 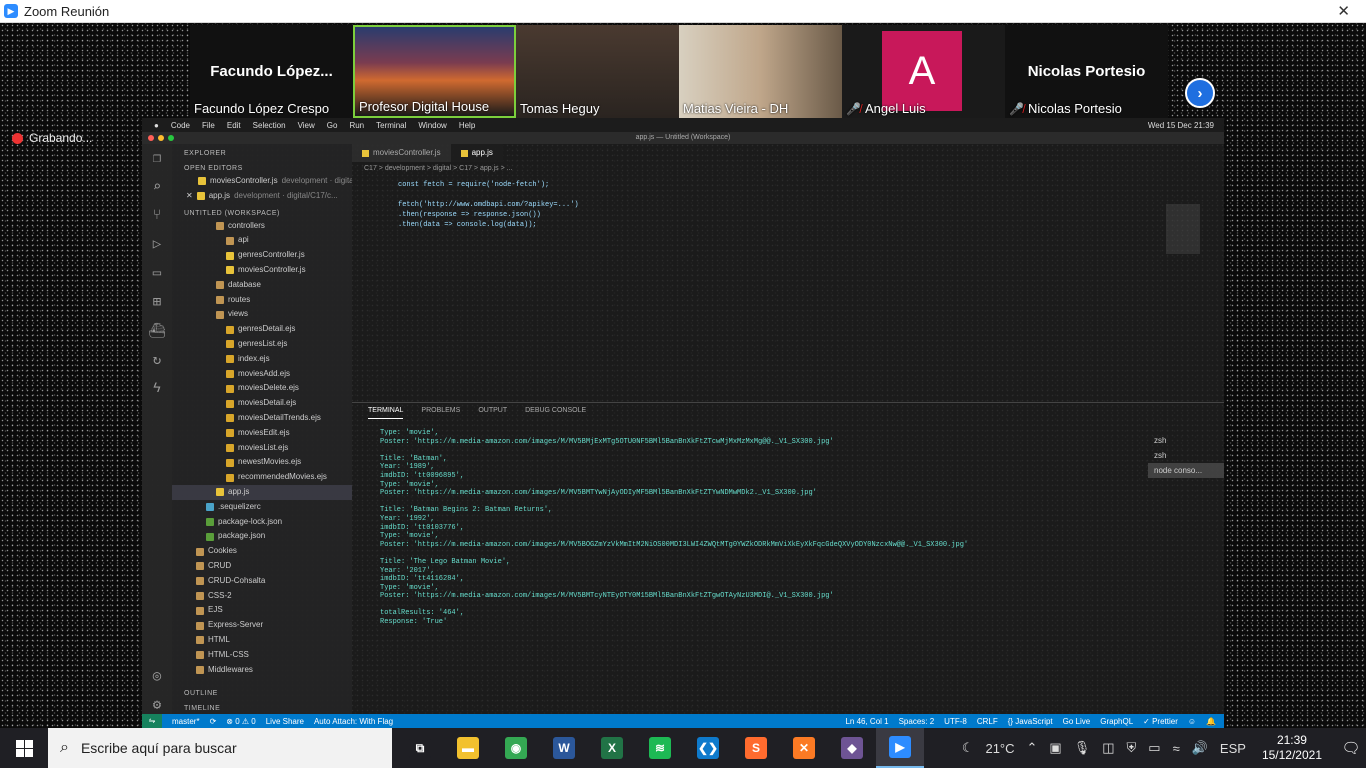 I want to click on tree-folder: routes, so click(x=262, y=300).